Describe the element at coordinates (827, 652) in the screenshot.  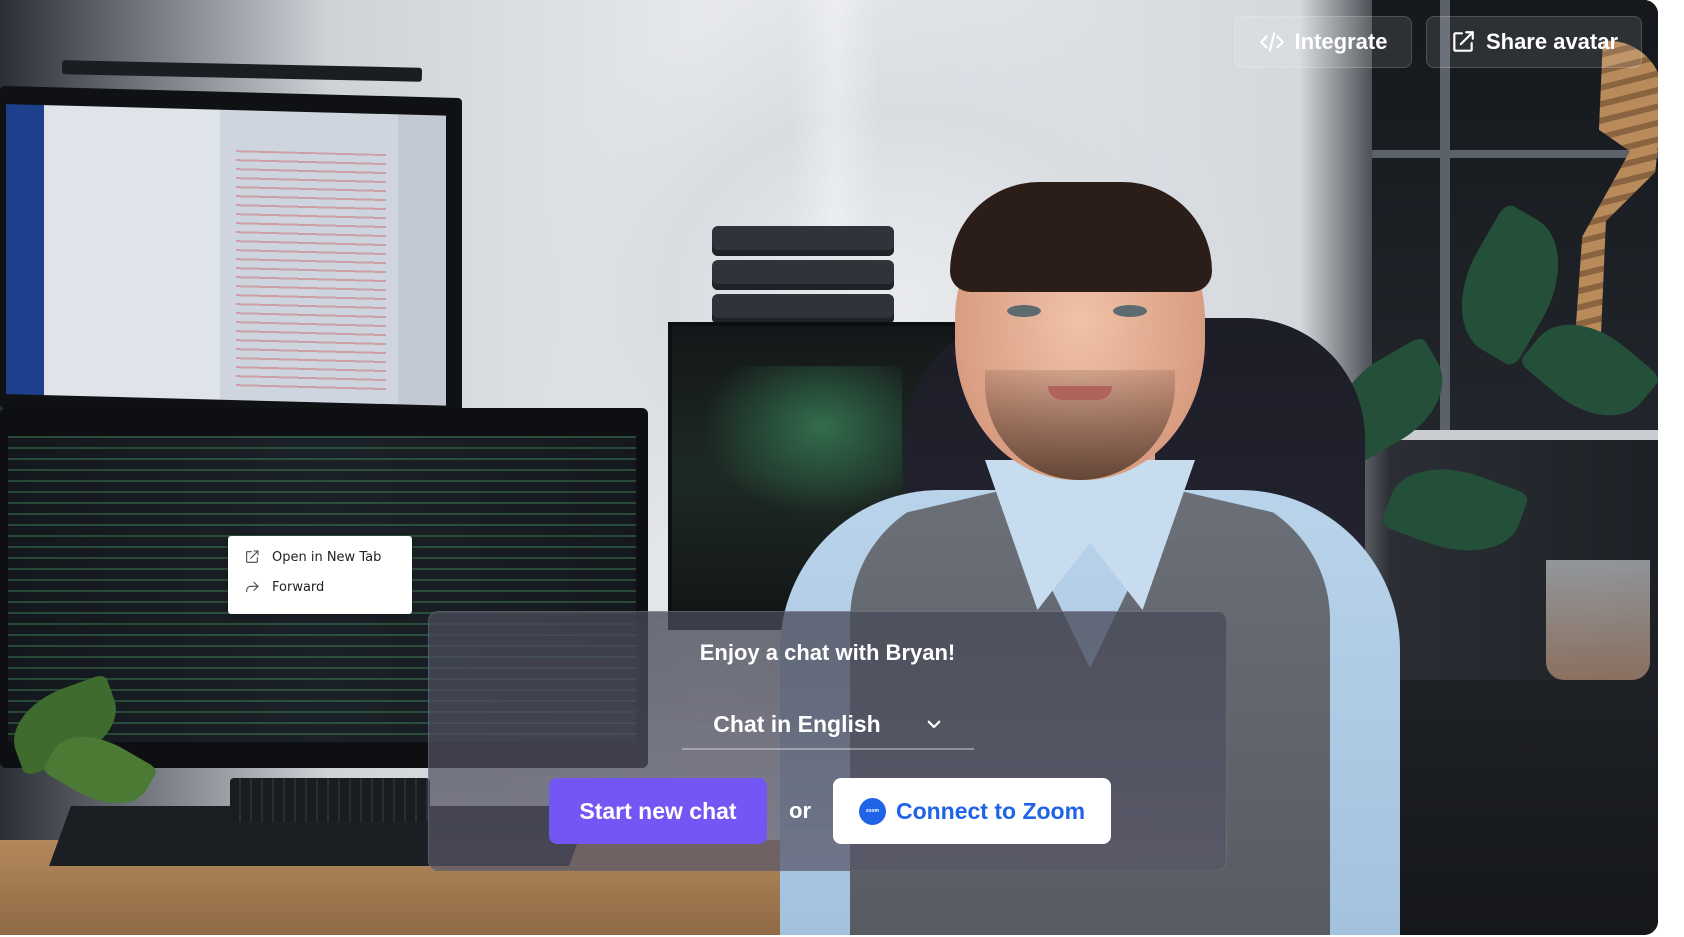
I see `panel-title: Enjoy a chat with Bryan!` at that location.